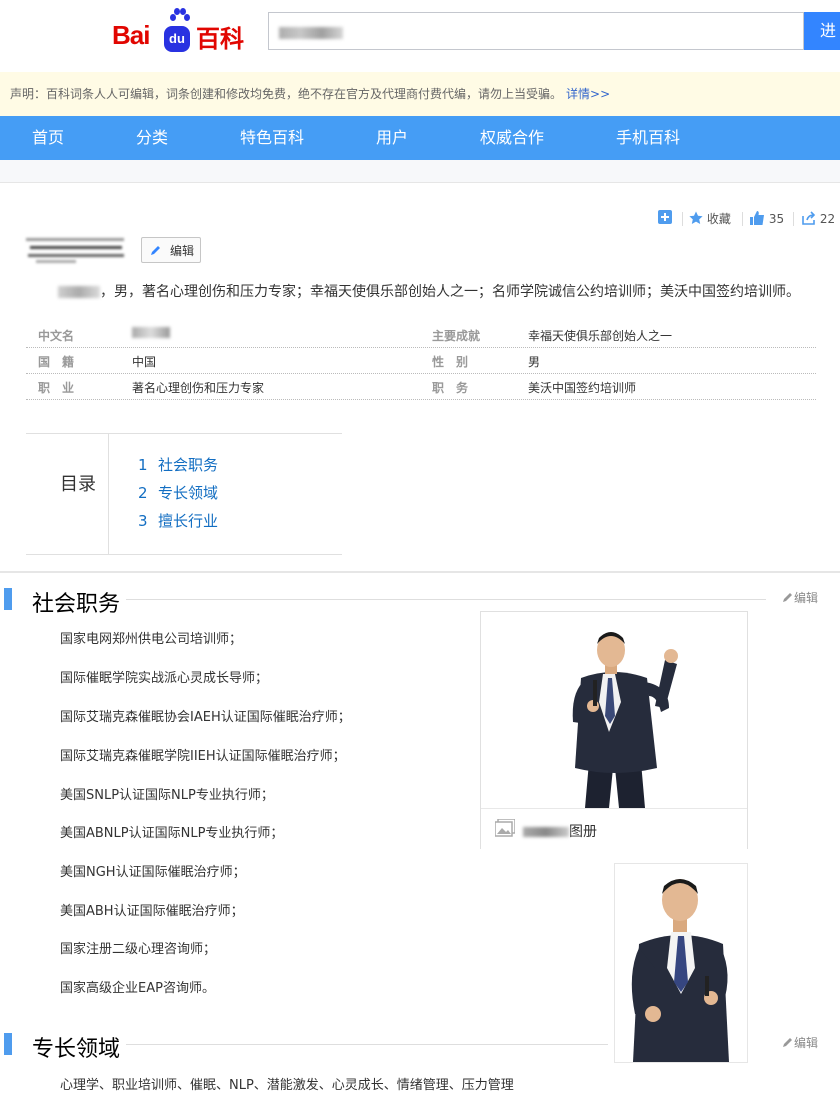  I want to click on info-key: 职 务, so click(450, 388).